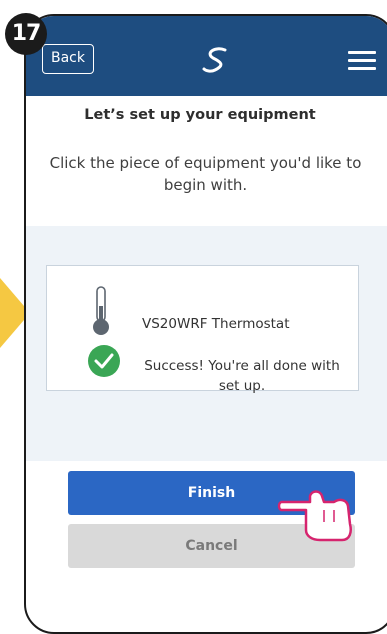 The image size is (387, 634). What do you see at coordinates (101, 310) in the screenshot?
I see `thermometer-icon` at bounding box center [101, 310].